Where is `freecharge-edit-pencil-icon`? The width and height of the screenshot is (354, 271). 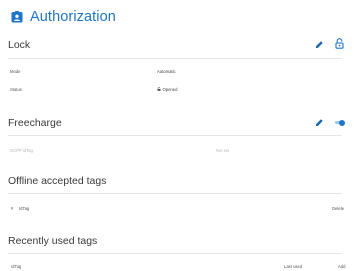 freecharge-edit-pencil-icon is located at coordinates (319, 122).